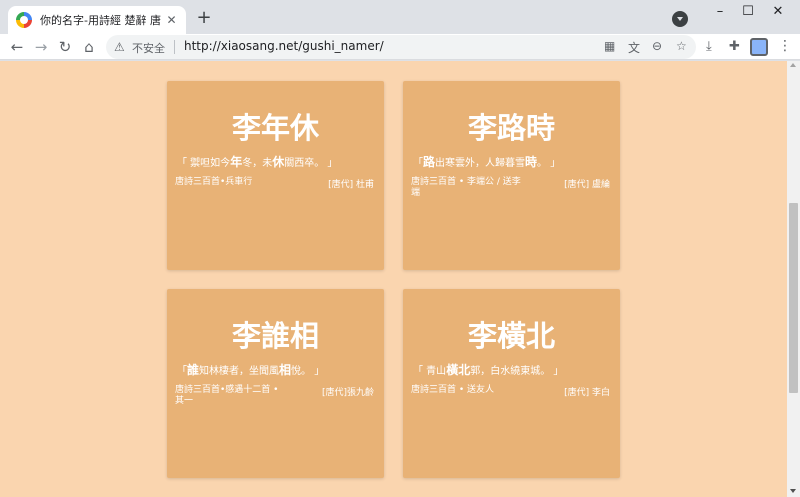 This screenshot has width=800, height=497. What do you see at coordinates (351, 185) in the screenshot?
I see `card-author: [唐代] 杜甫` at bounding box center [351, 185].